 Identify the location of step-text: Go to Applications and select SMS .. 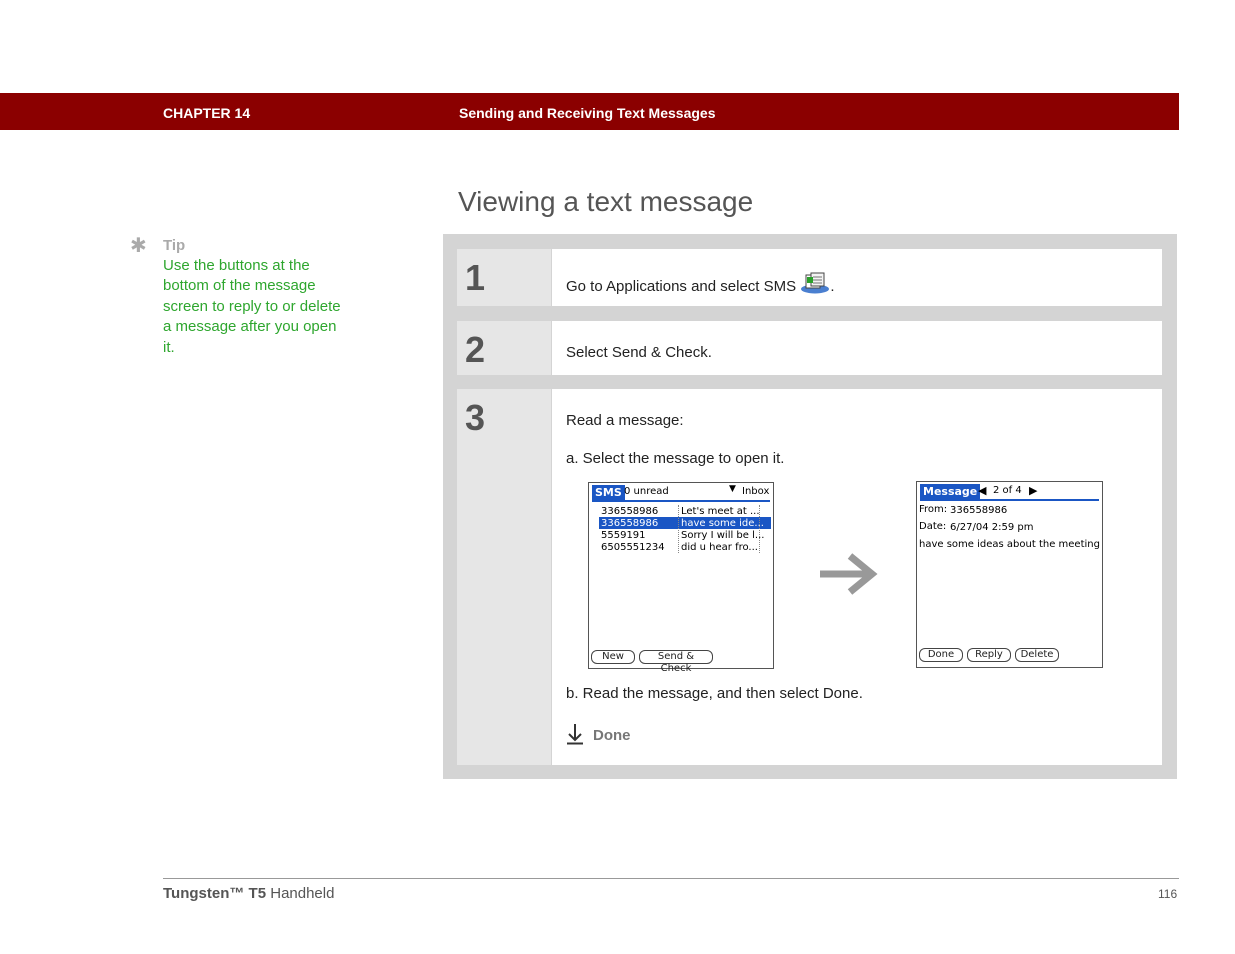
(700, 283).